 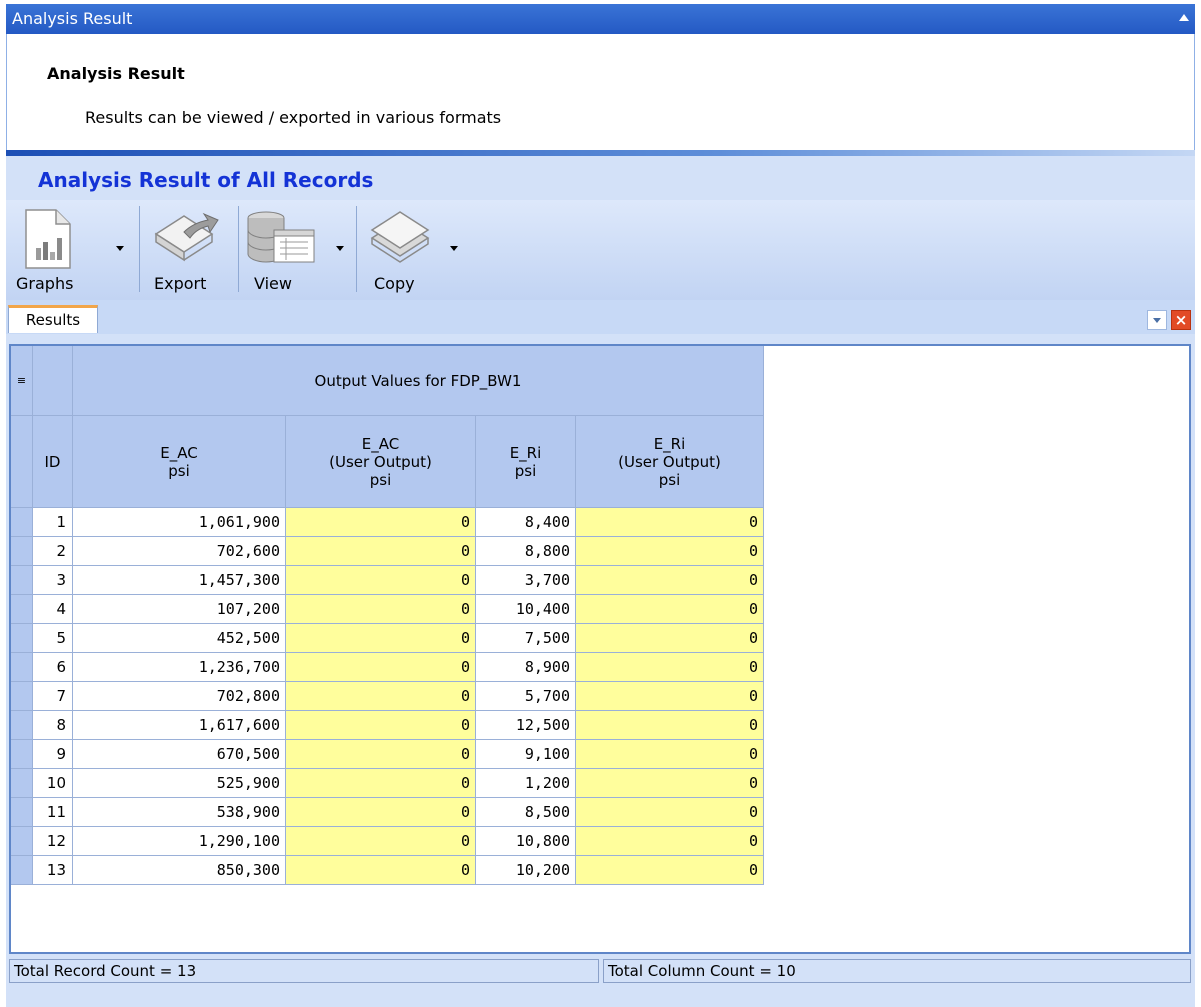 I want to click on table-cell-e-ri: 10,400, so click(x=526, y=609).